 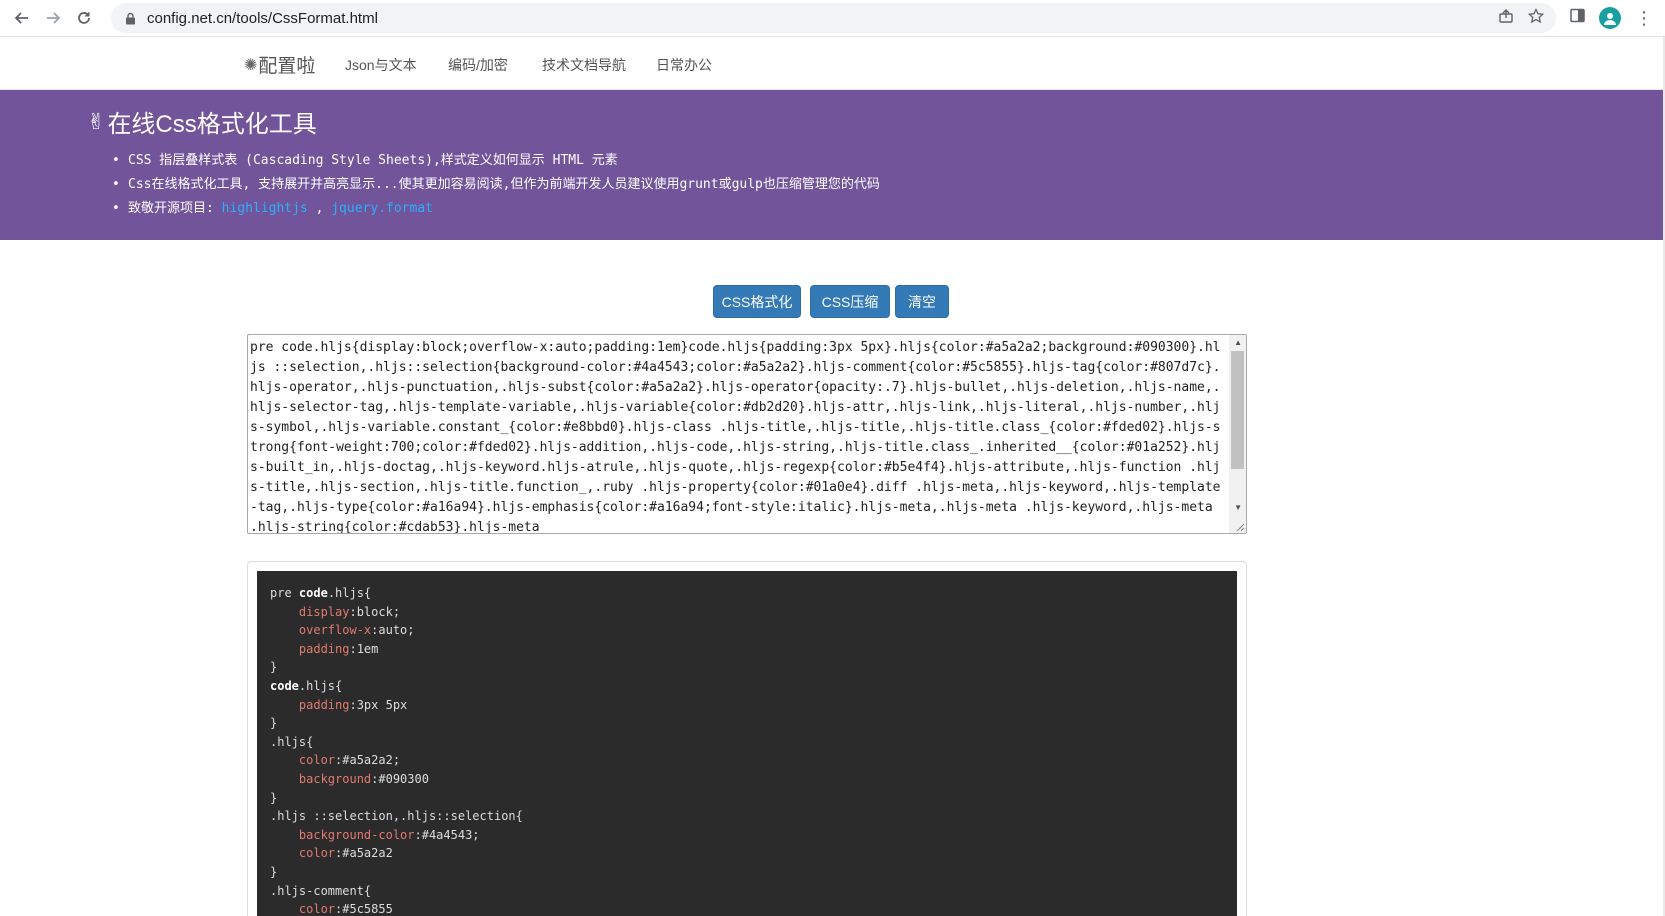 What do you see at coordinates (287, 66) in the screenshot?
I see `brand-name: 配置啦` at bounding box center [287, 66].